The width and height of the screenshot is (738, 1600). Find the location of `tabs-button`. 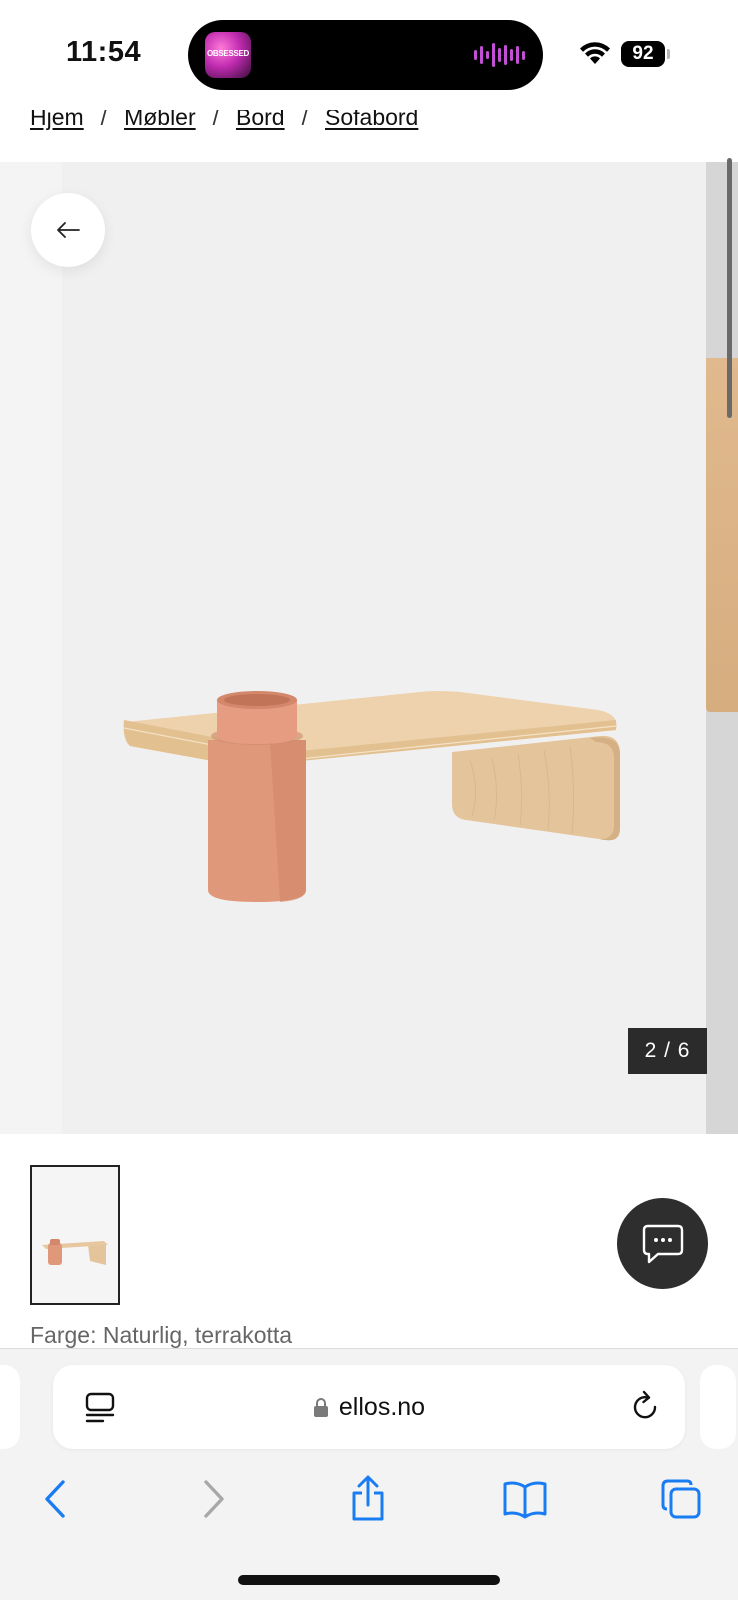

tabs-button is located at coordinates (681, 1499).